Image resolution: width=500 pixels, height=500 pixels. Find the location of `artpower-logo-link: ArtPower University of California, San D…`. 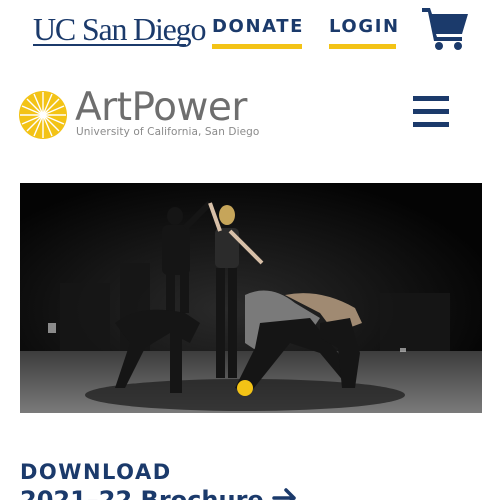

artpower-logo-link: ArtPower University of California, San D… is located at coordinates (153, 114).